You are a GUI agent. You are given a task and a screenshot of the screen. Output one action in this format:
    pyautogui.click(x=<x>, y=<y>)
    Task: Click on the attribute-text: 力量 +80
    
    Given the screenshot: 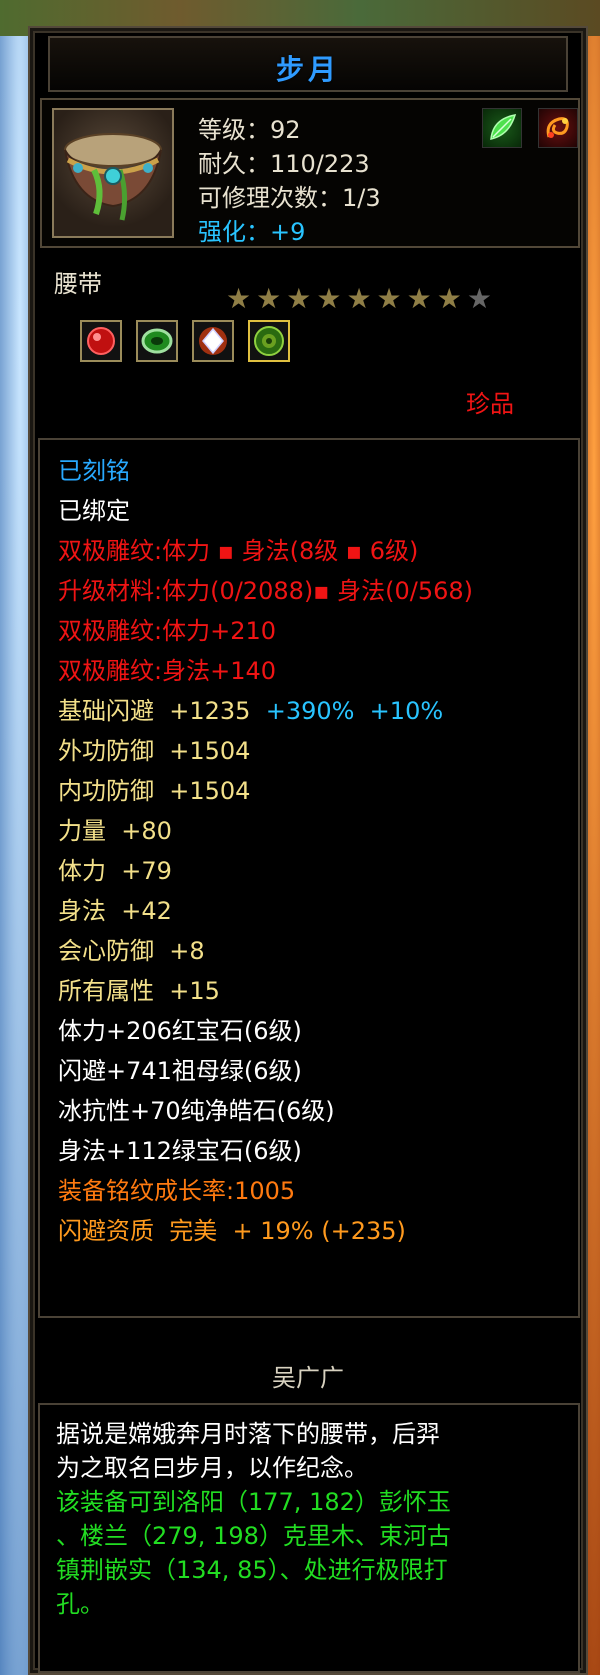 What is the action you would take?
    pyautogui.click(x=115, y=831)
    